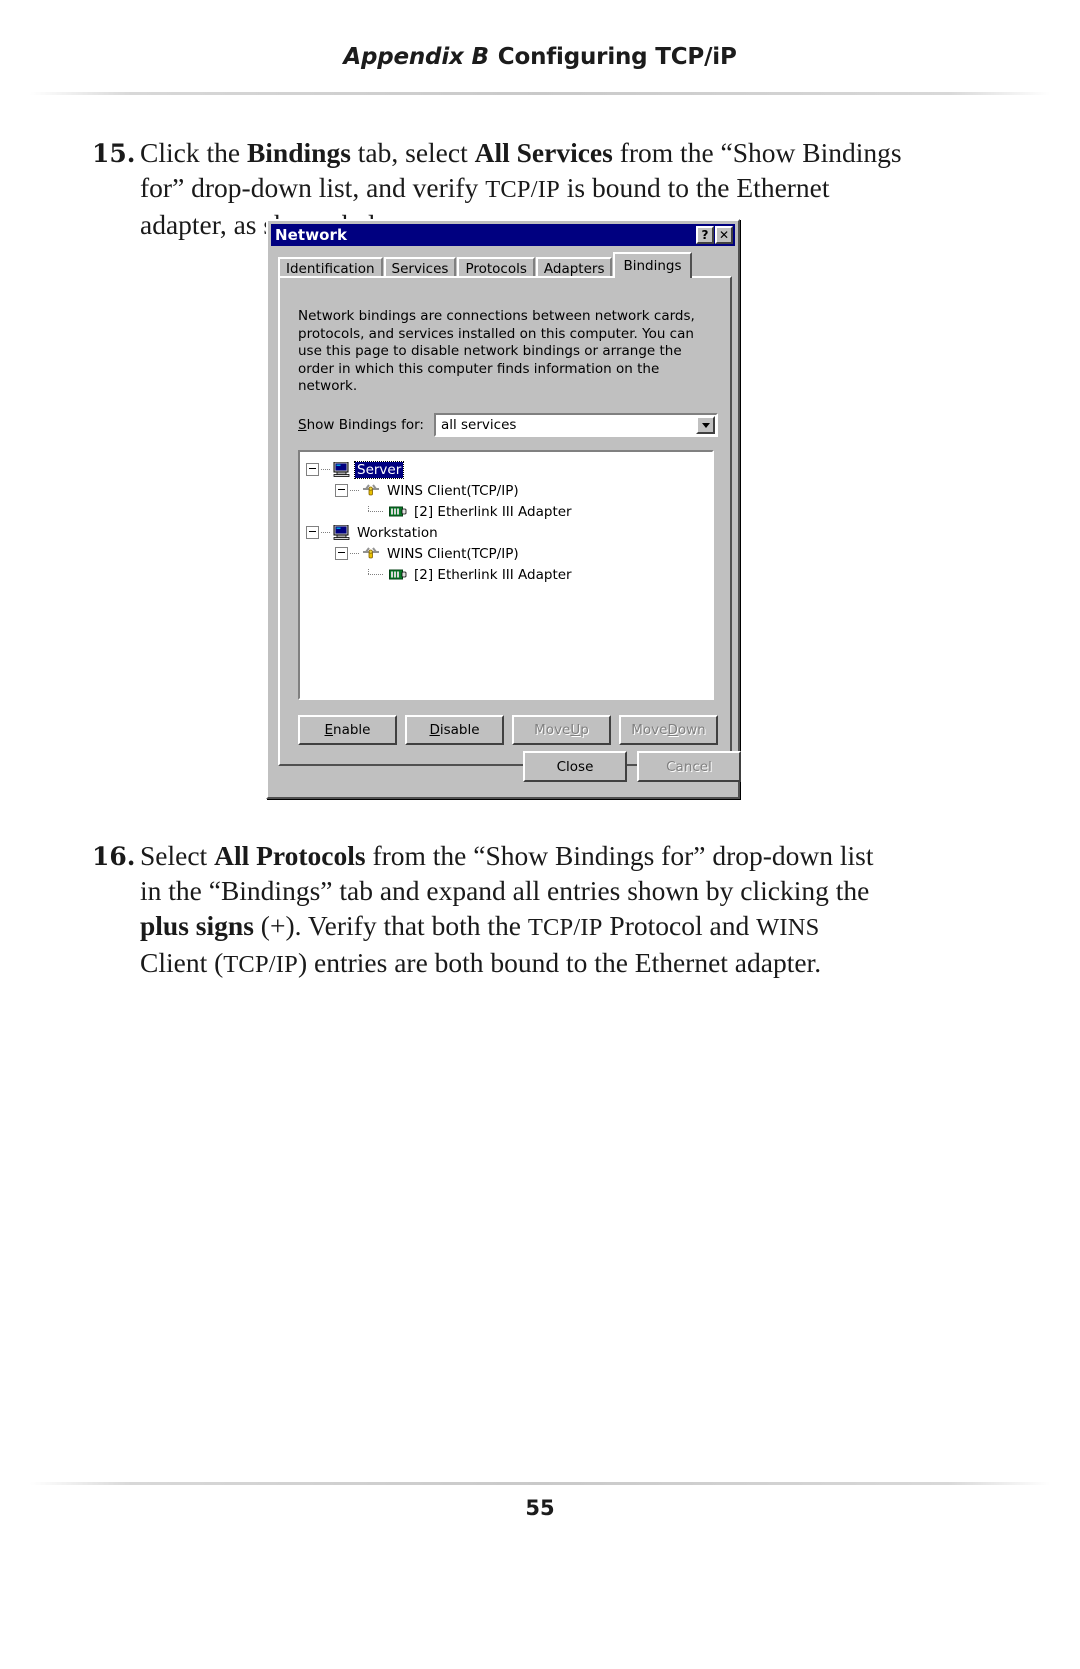 This screenshot has height=1669, width=1080. Describe the element at coordinates (311, 235) in the screenshot. I see `dialog-title: Network` at that location.